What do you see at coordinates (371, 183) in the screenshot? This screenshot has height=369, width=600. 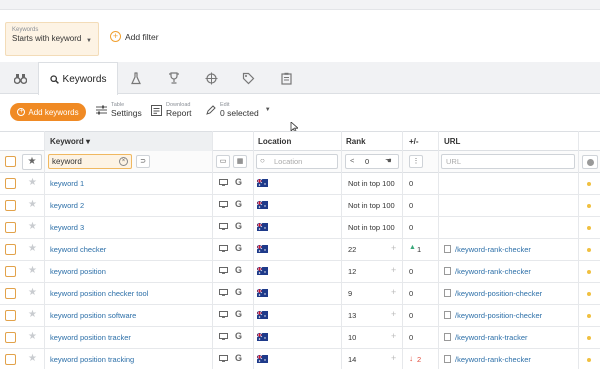 I see `rank-value: Not in top 100` at bounding box center [371, 183].